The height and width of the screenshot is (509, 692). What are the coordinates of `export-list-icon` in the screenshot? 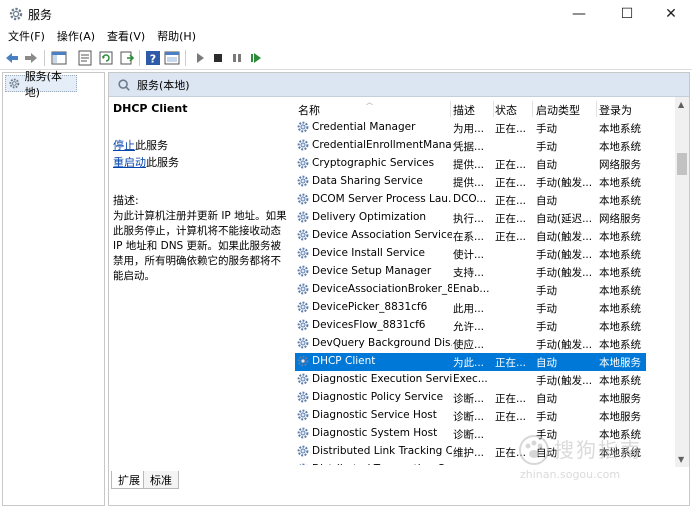 It's located at (127, 58).